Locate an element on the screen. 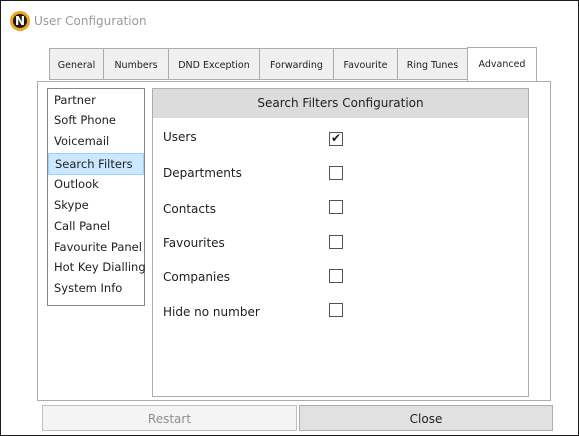  tab-dnd-exception: DND Exception is located at coordinates (214, 64).